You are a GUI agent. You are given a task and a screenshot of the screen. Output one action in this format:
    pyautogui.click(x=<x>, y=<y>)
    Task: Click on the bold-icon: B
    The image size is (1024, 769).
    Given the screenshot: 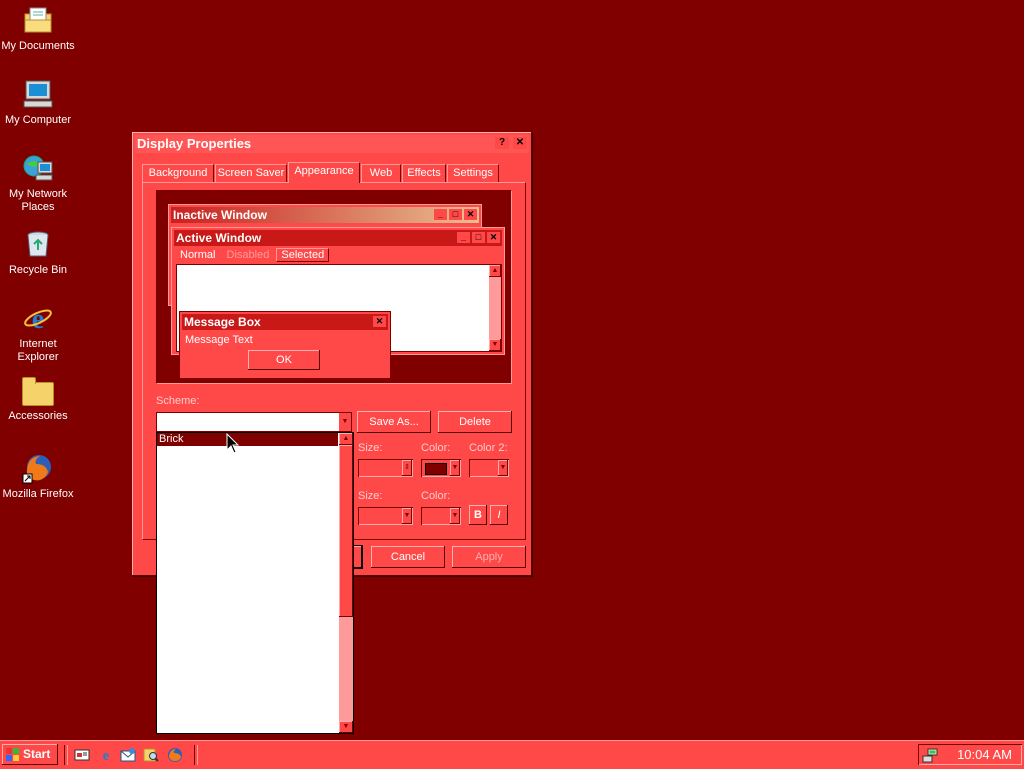 What is the action you would take?
    pyautogui.click(x=478, y=515)
    